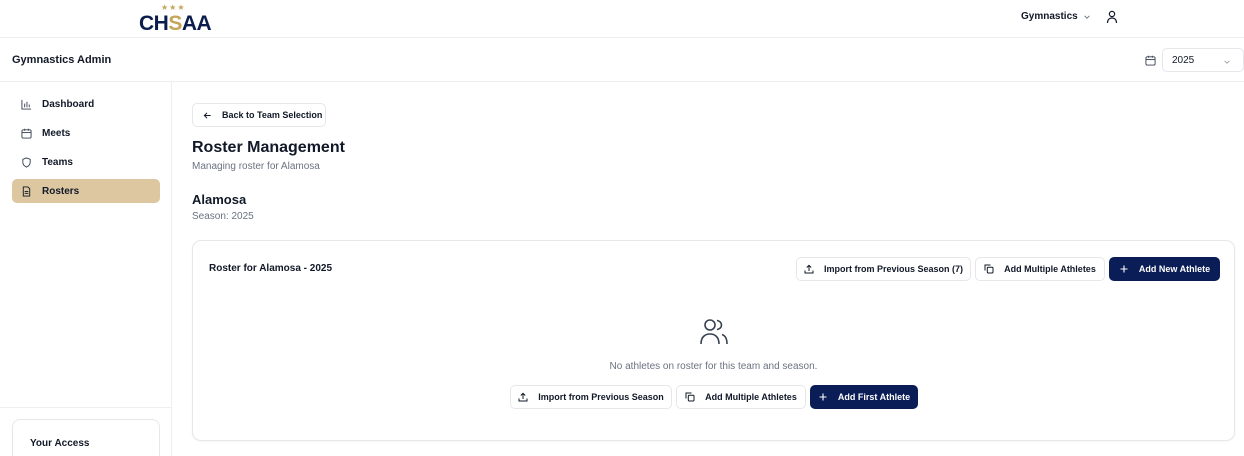 The image size is (1244, 456). I want to click on empty-import-previous-season-button: Import from Previous Season, so click(591, 397).